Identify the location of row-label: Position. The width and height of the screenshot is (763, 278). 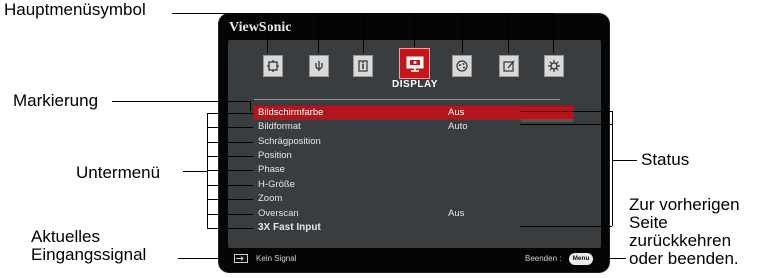
(275, 155).